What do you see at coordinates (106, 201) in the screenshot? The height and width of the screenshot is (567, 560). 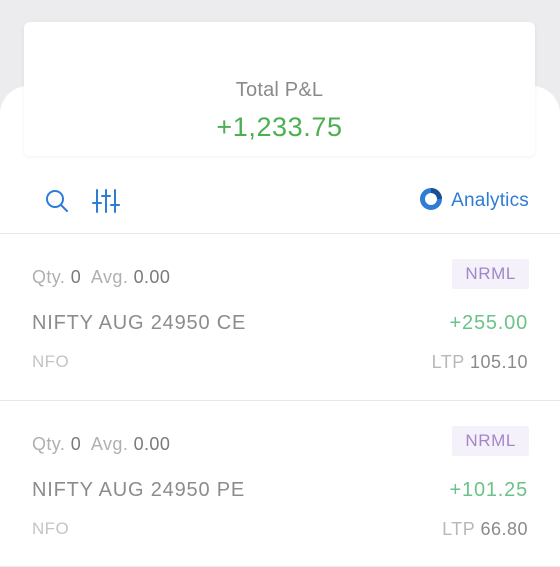 I see `sliders-icon` at bounding box center [106, 201].